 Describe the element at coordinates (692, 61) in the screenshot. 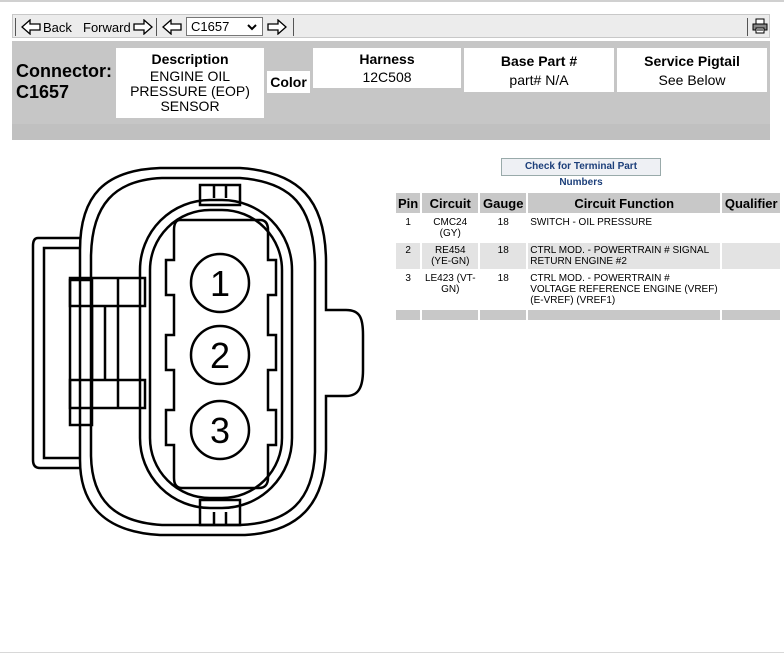

I see `service-pigtail-label: Service Pigtail` at that location.